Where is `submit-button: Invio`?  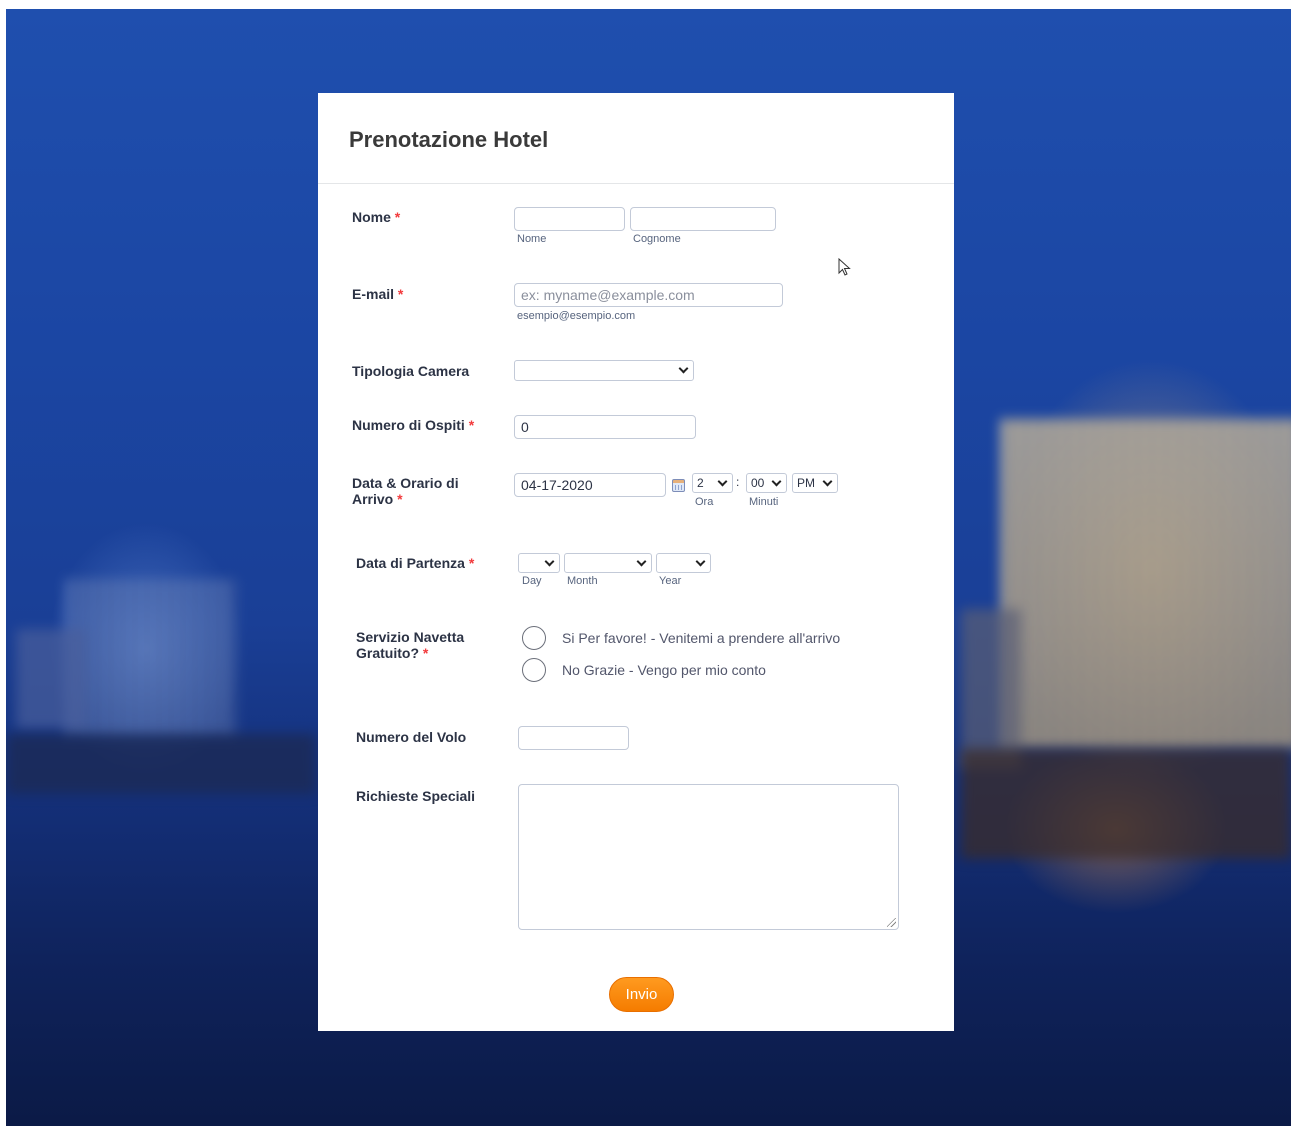 submit-button: Invio is located at coordinates (641, 994).